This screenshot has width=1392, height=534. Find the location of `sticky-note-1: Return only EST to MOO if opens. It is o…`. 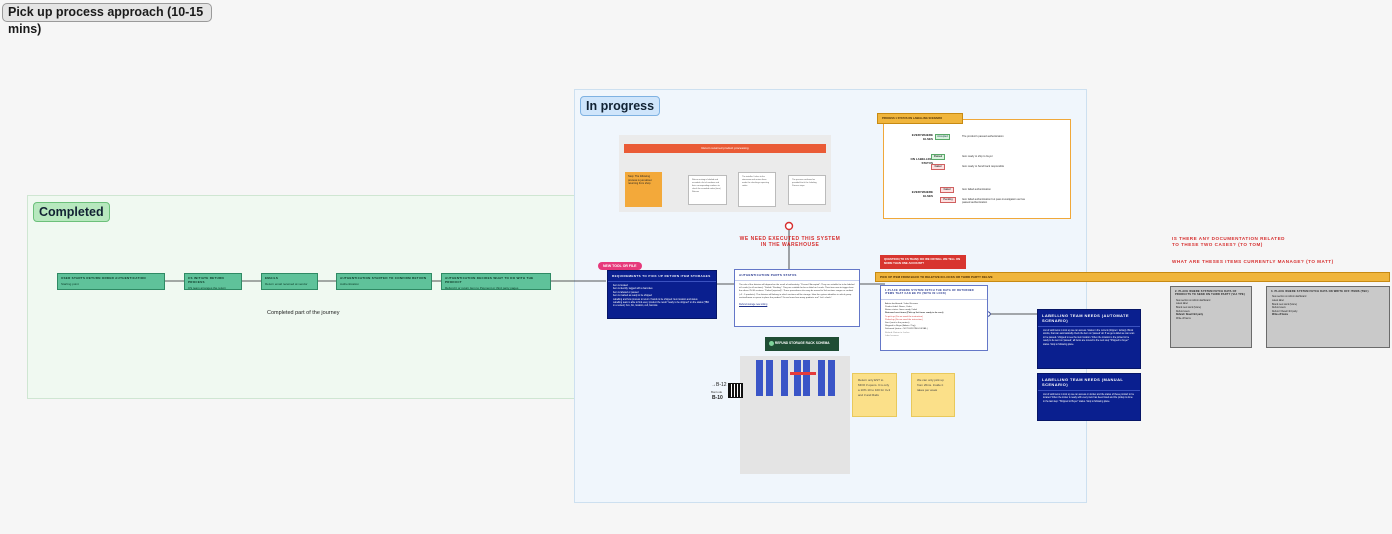

sticky-note-1: Return only EST to MOO if opens. It is o… is located at coordinates (874, 395).